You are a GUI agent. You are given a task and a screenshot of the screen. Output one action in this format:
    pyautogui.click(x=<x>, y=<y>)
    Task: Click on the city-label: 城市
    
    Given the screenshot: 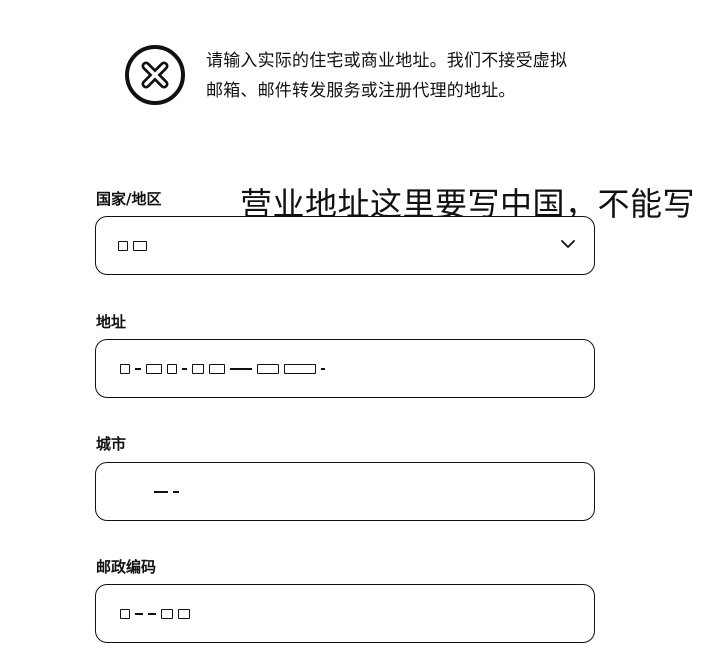 What is the action you would take?
    pyautogui.click(x=111, y=444)
    